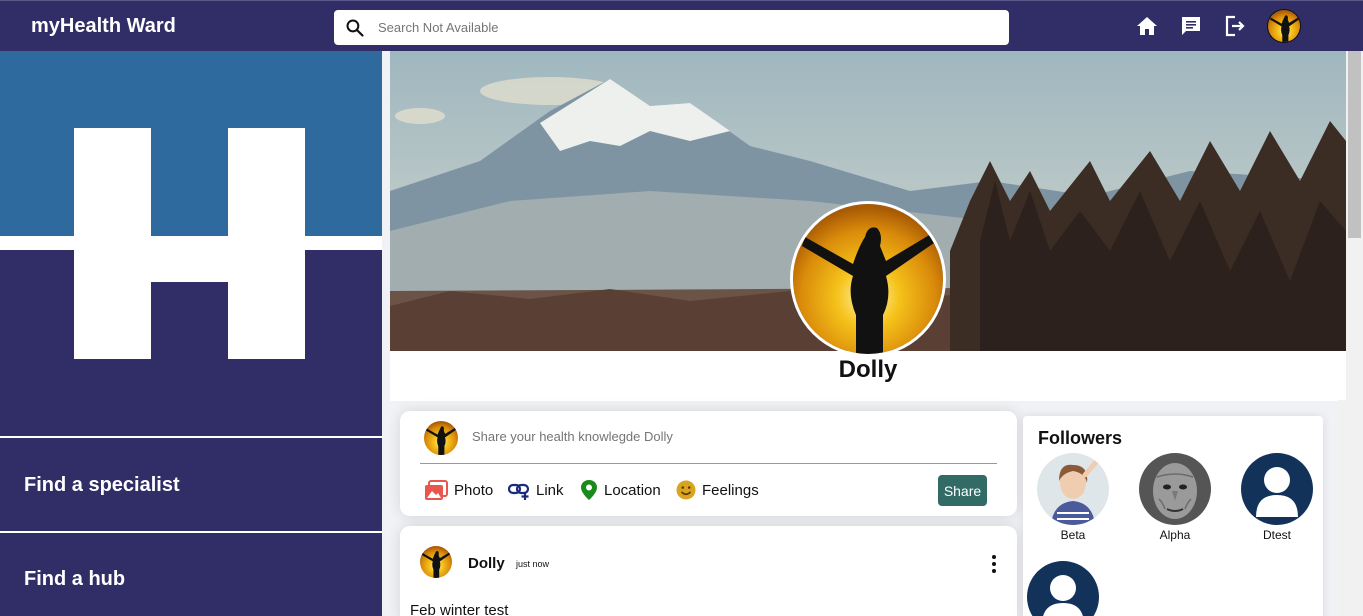 The width and height of the screenshot is (1363, 616). I want to click on share-option-label: Feelings, so click(730, 490).